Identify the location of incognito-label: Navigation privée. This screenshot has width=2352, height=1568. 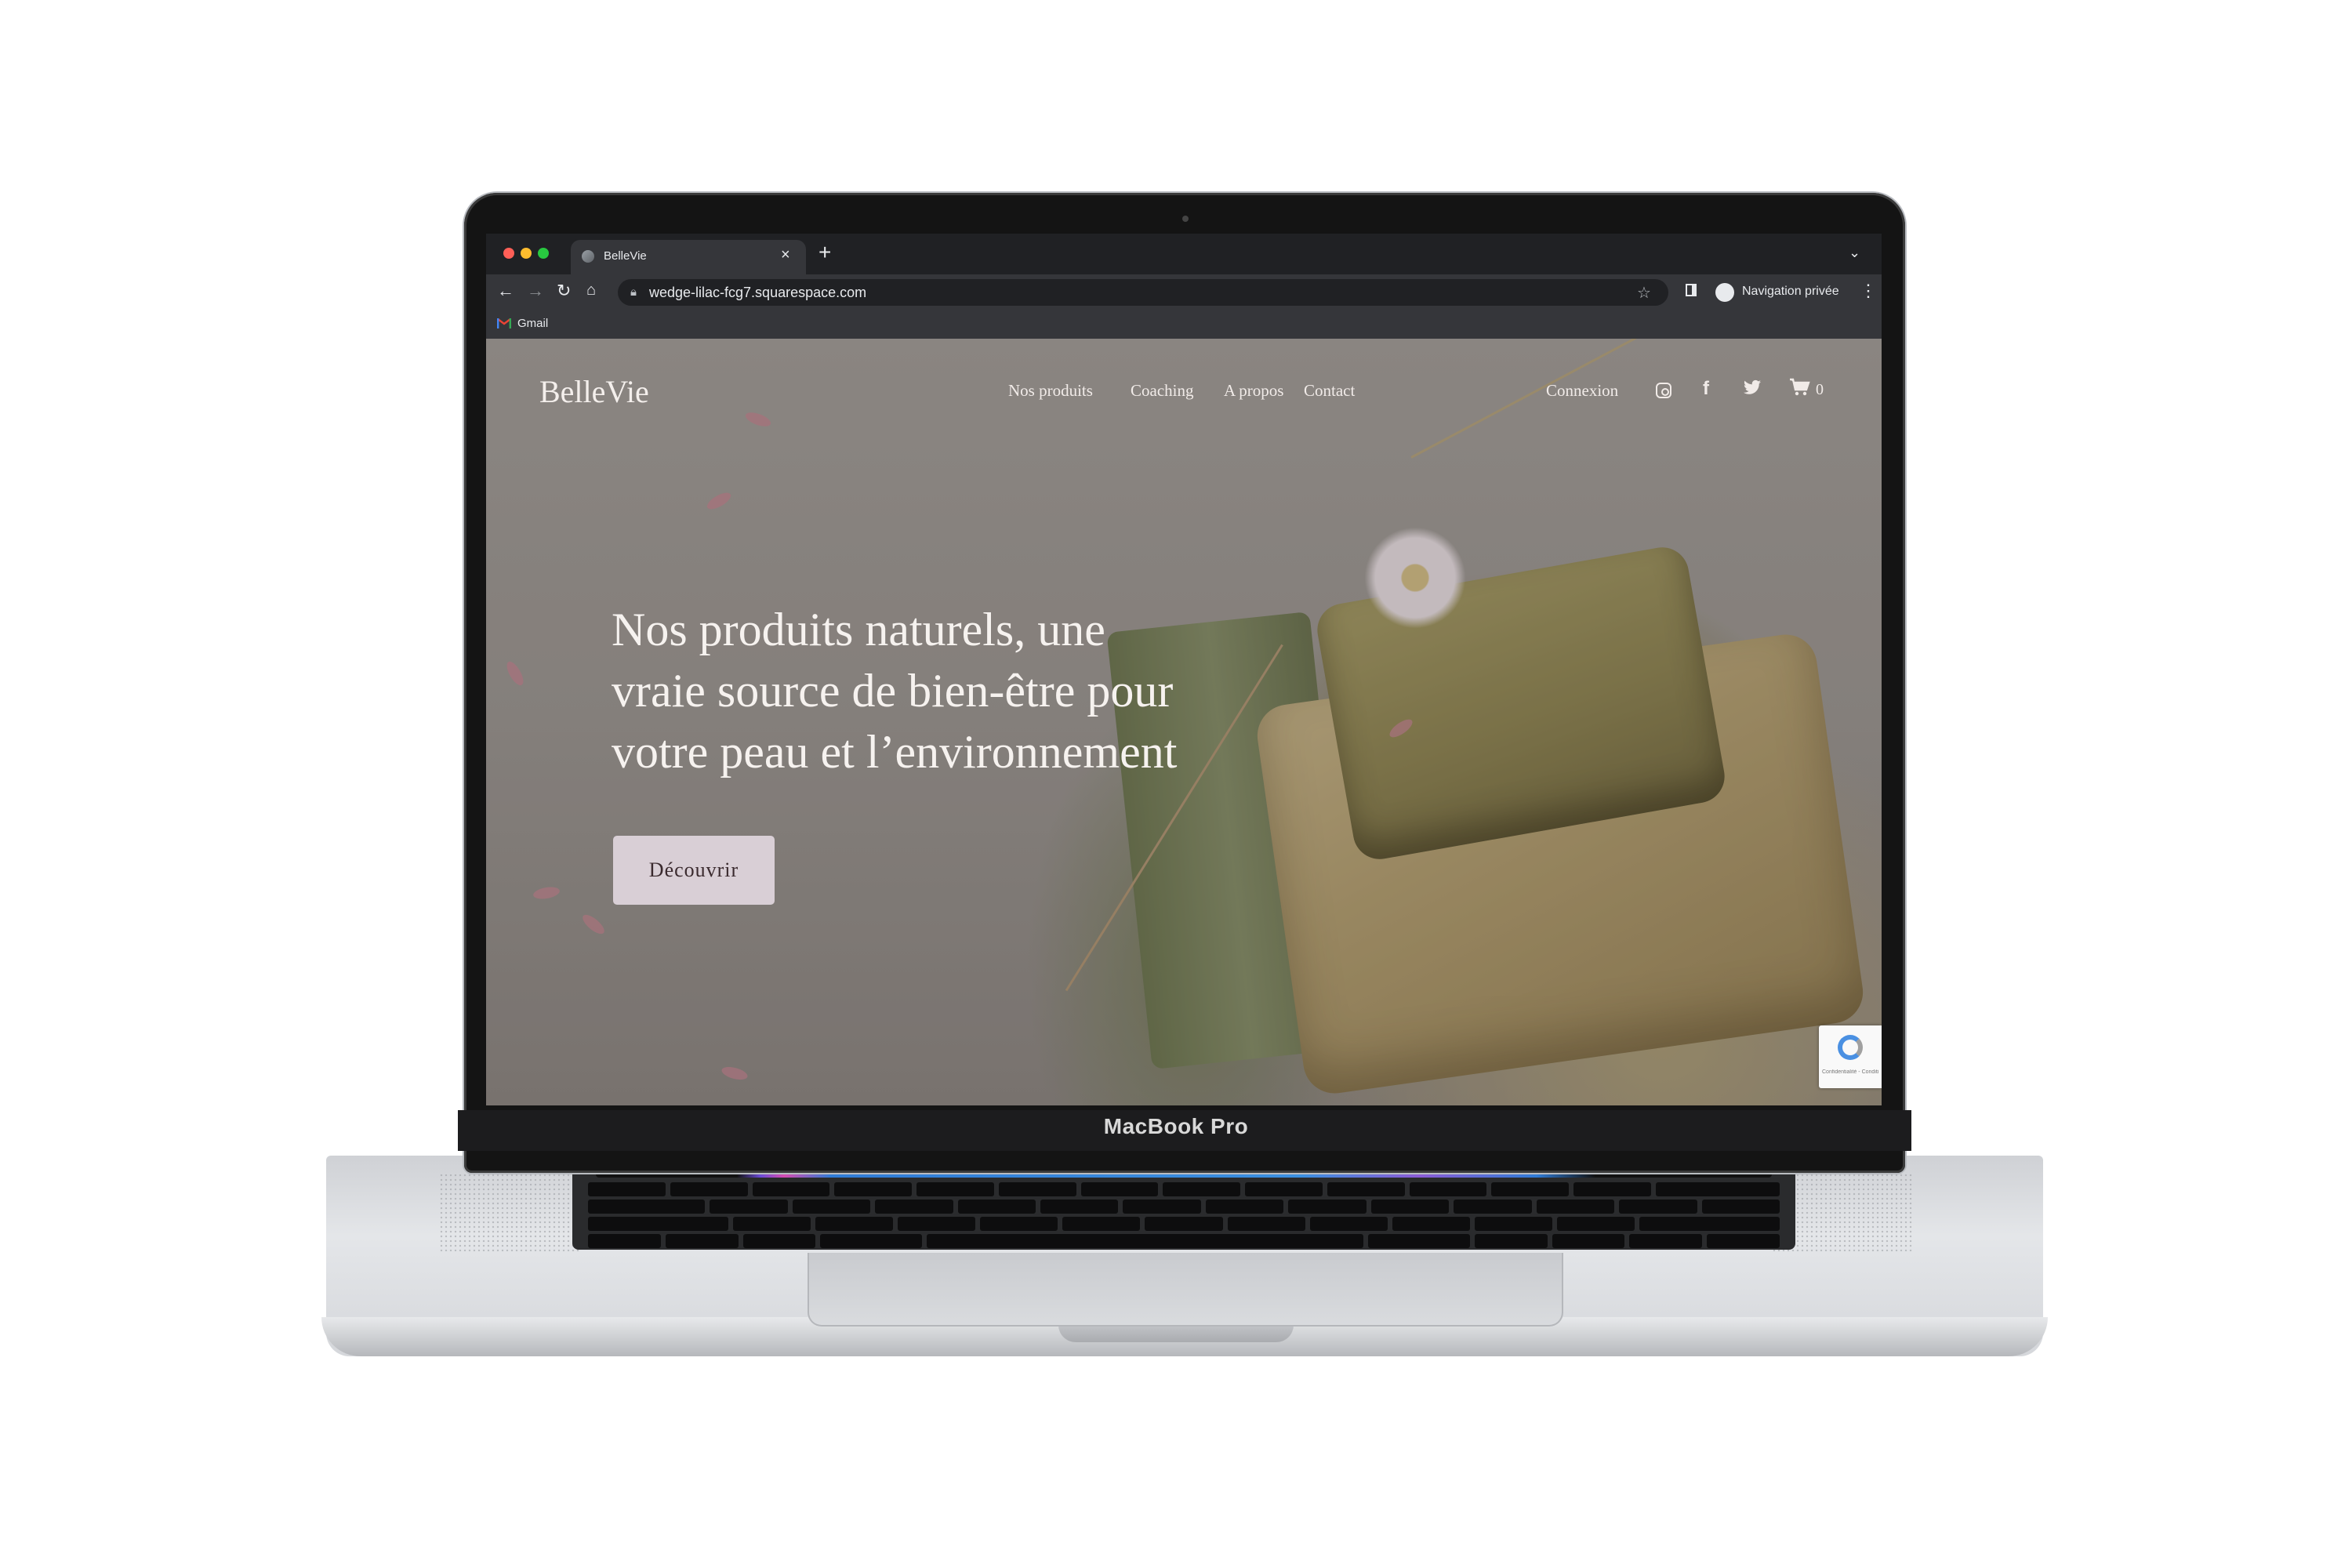
(1791, 292).